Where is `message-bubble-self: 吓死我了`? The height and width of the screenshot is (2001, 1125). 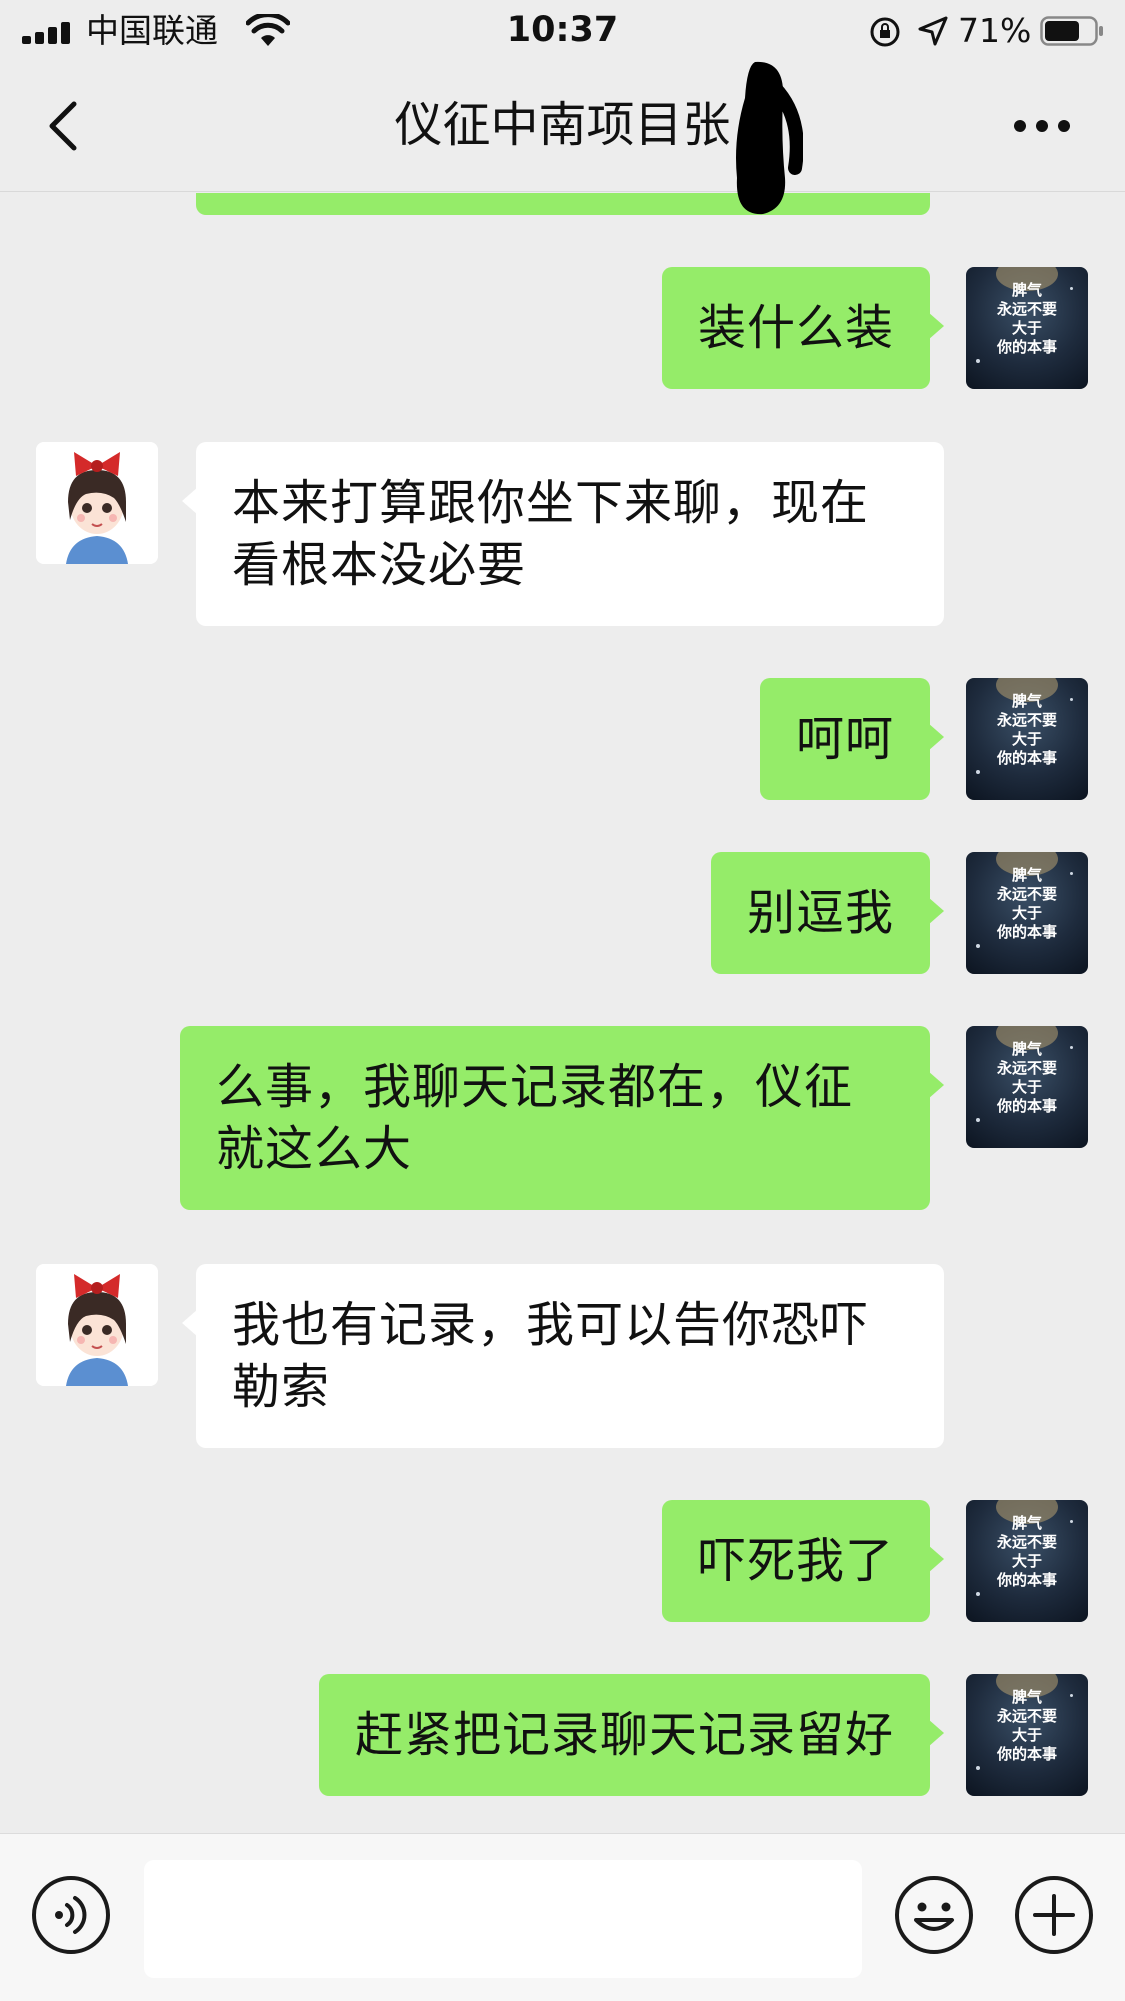 message-bubble-self: 吓死我了 is located at coordinates (803, 1561).